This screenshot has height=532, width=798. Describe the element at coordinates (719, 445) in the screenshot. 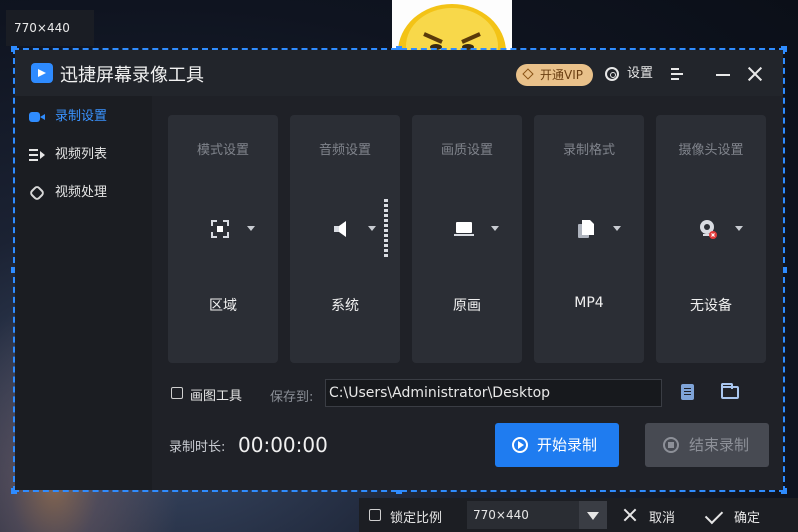

I see `stop-recording-label: 结束录制` at that location.